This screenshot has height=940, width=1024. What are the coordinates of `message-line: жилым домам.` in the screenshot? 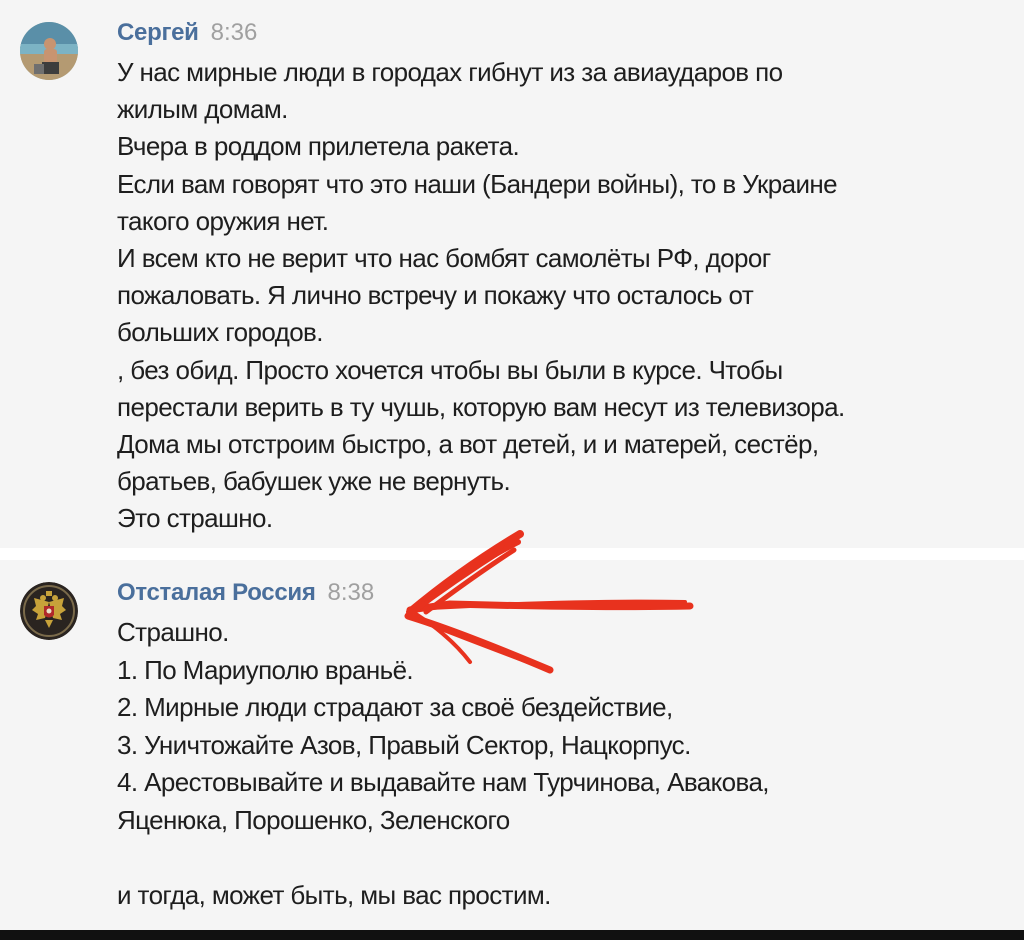 It's located at (202, 109).